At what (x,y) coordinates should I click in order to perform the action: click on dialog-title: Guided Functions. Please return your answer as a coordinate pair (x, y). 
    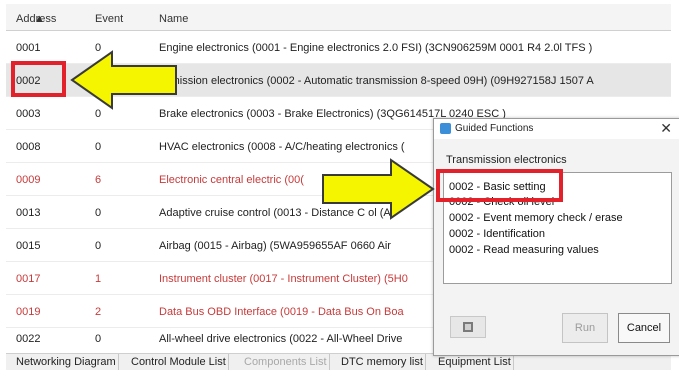
    Looking at the image, I should click on (494, 128).